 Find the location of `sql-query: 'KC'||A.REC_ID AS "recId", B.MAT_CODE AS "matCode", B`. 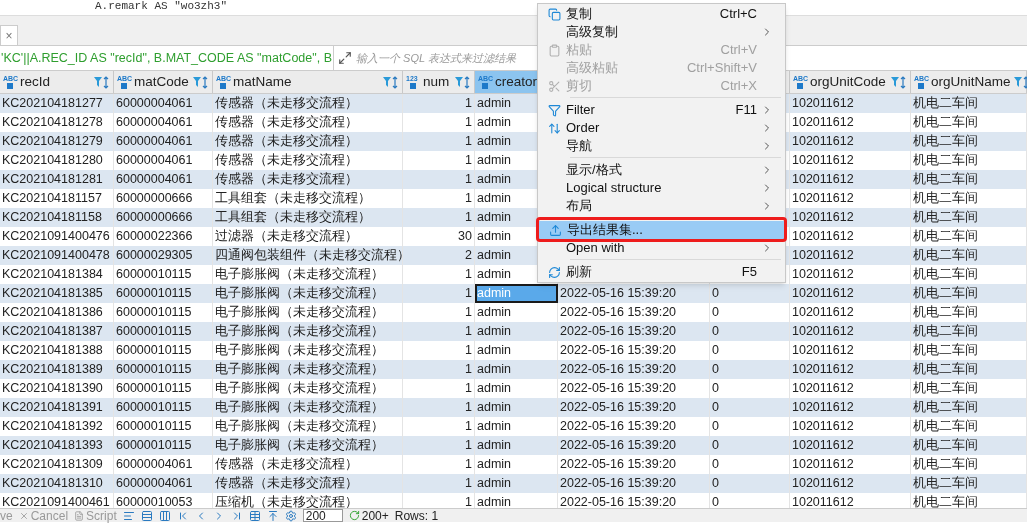

sql-query: 'KC'||A.REC_ID AS "recId", B.MAT_CODE AS "matCode", B is located at coordinates (166, 58).